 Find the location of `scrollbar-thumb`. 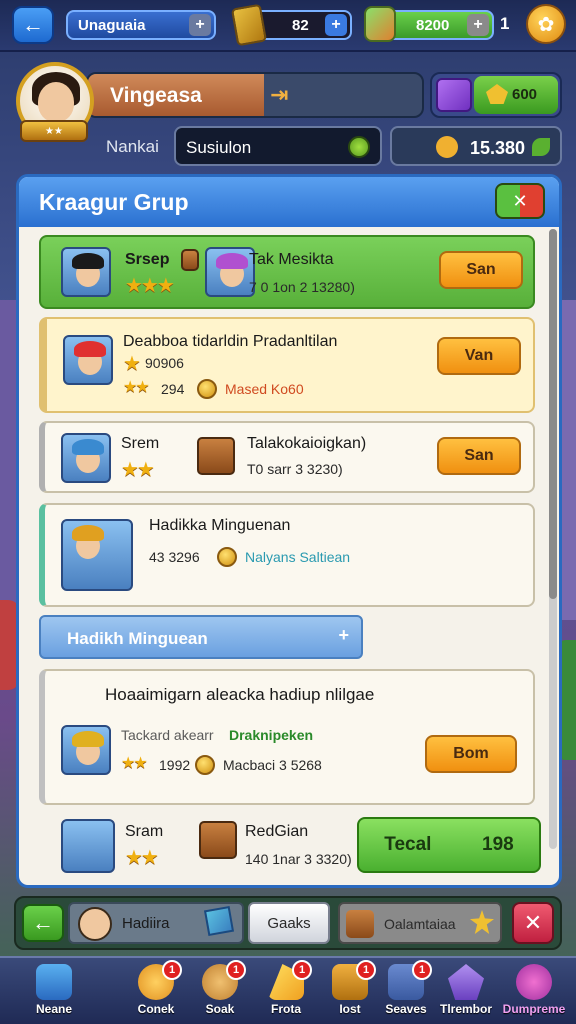

scrollbar-thumb is located at coordinates (553, 414).